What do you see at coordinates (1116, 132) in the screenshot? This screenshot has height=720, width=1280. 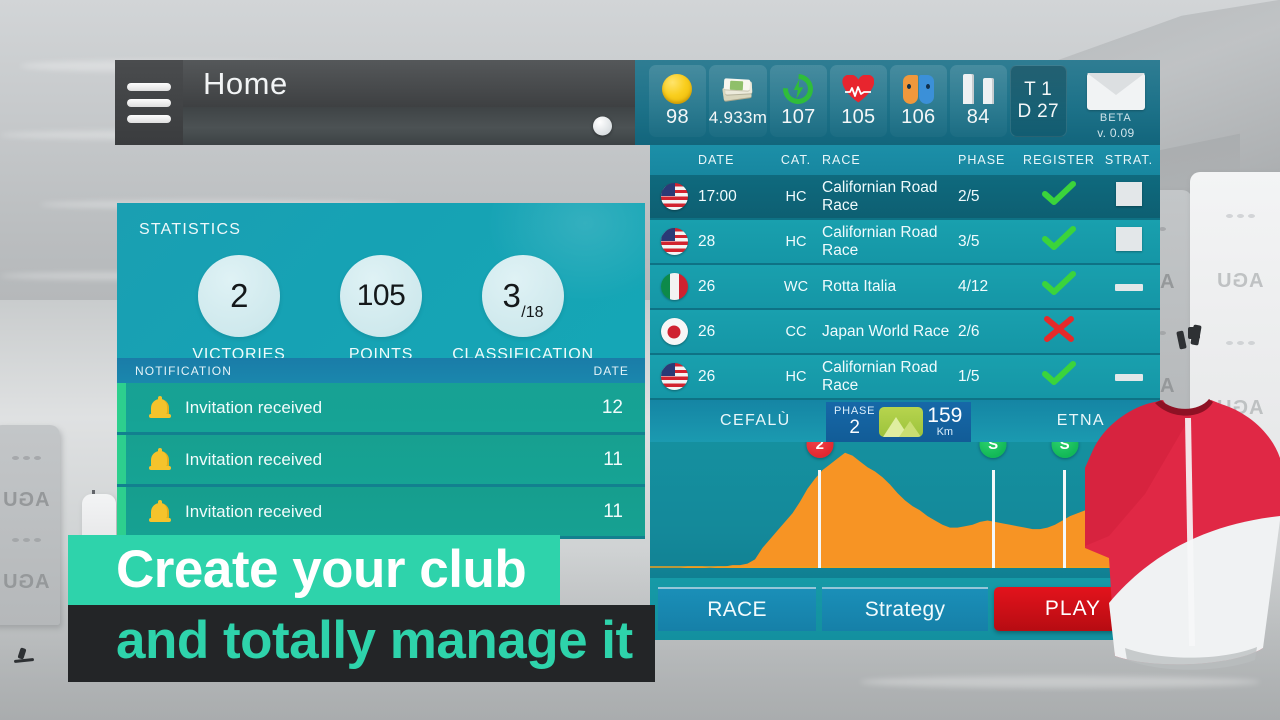 I see `version-label: v. 0.09` at bounding box center [1116, 132].